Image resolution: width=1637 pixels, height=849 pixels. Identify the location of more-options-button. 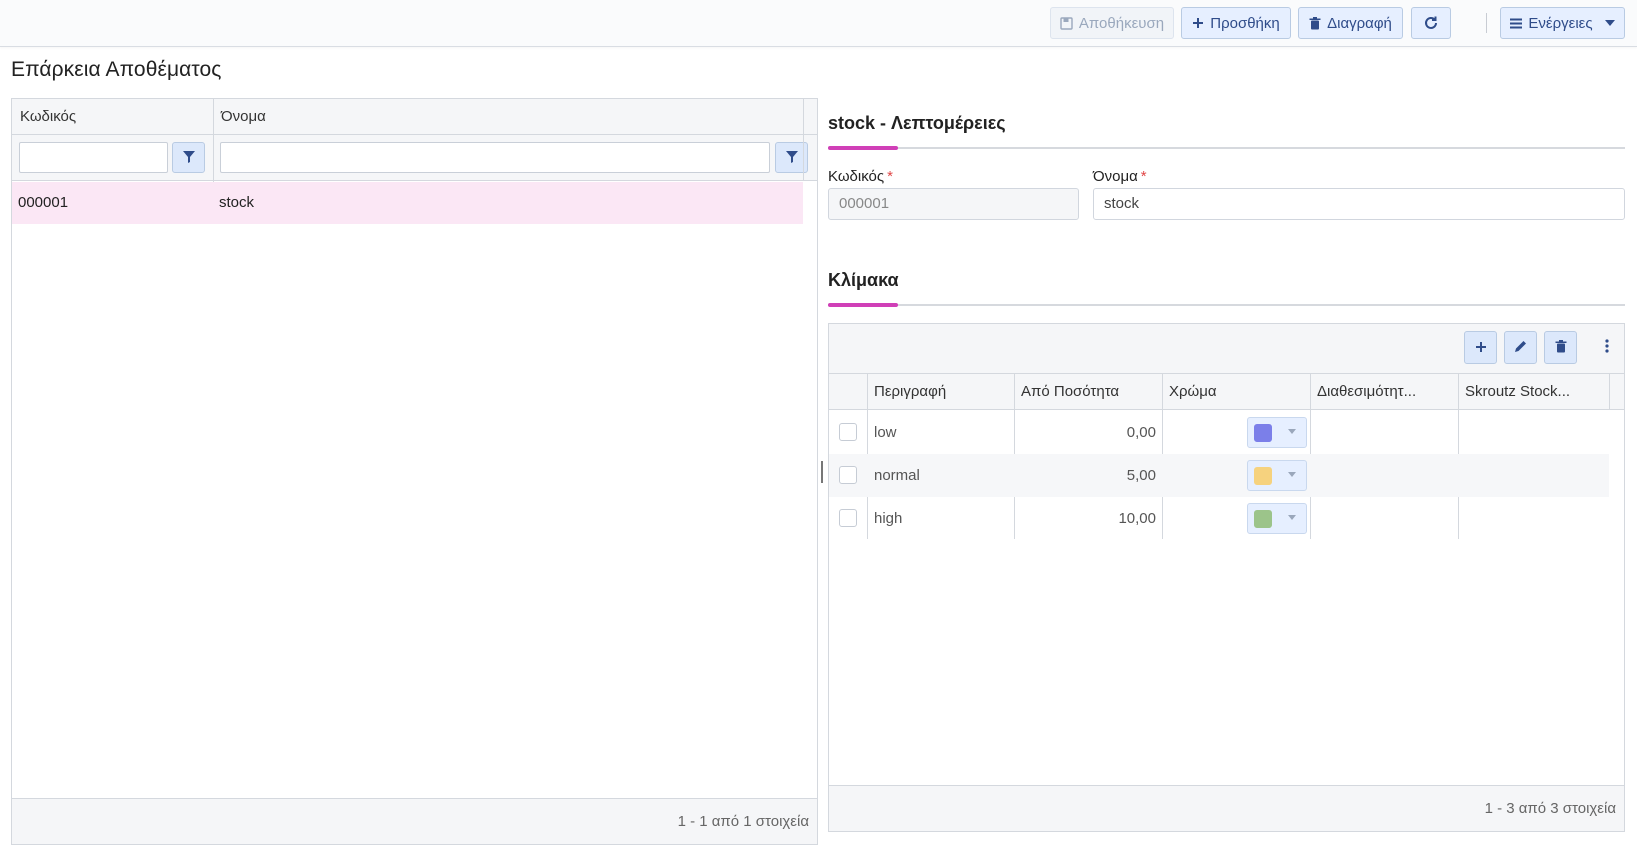
(1607, 347).